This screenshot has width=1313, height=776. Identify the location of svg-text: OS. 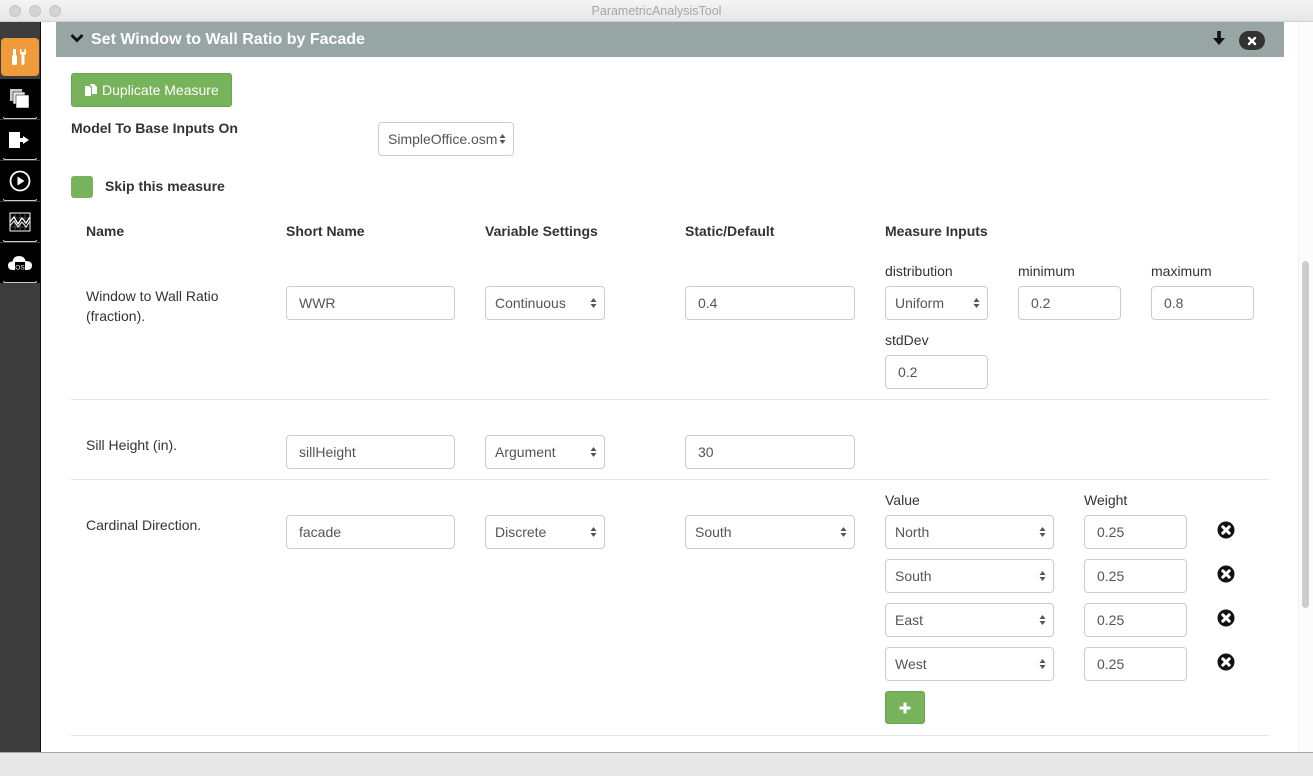
(20, 268).